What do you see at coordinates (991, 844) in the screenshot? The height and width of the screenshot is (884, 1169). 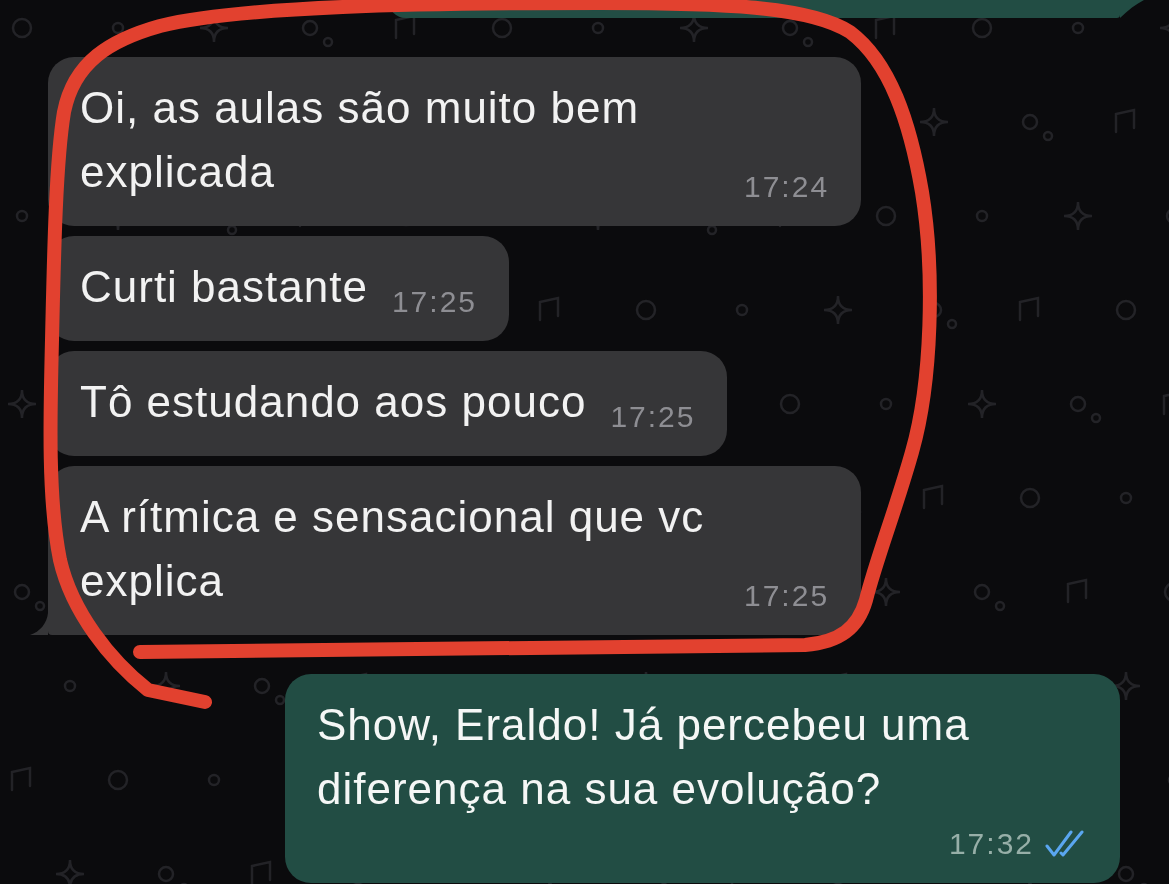 I see `message-time: 17:32` at bounding box center [991, 844].